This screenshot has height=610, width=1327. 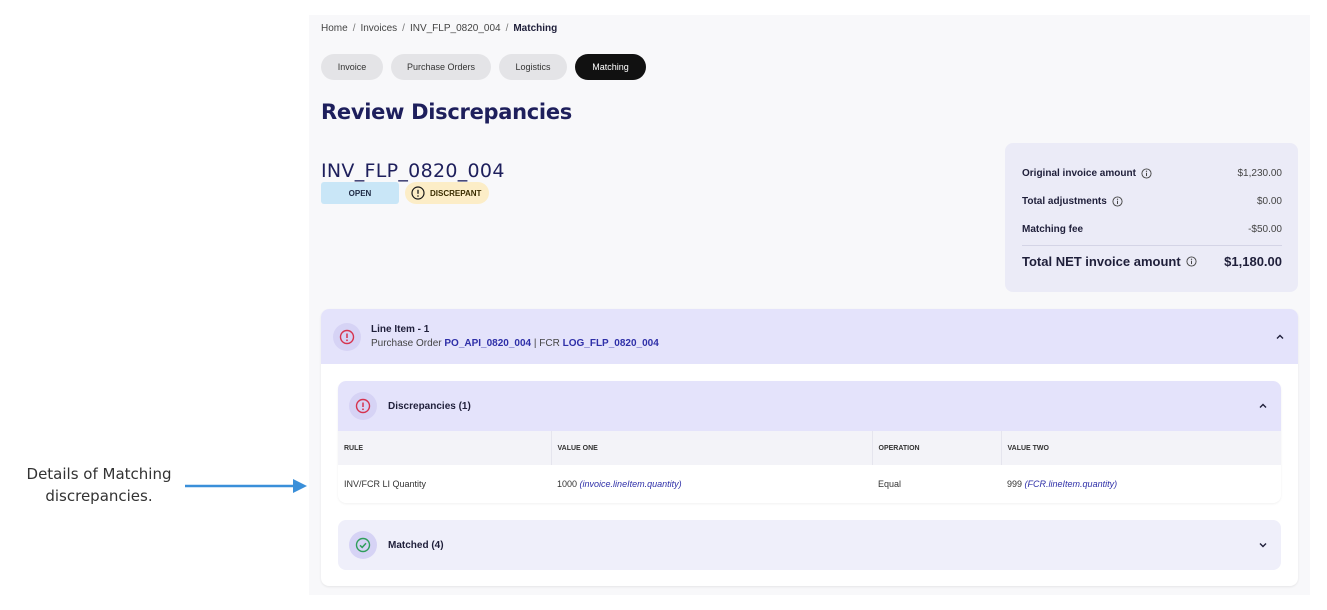 What do you see at coordinates (1064, 201) in the screenshot?
I see `adjustments-label: Total adjustments` at bounding box center [1064, 201].